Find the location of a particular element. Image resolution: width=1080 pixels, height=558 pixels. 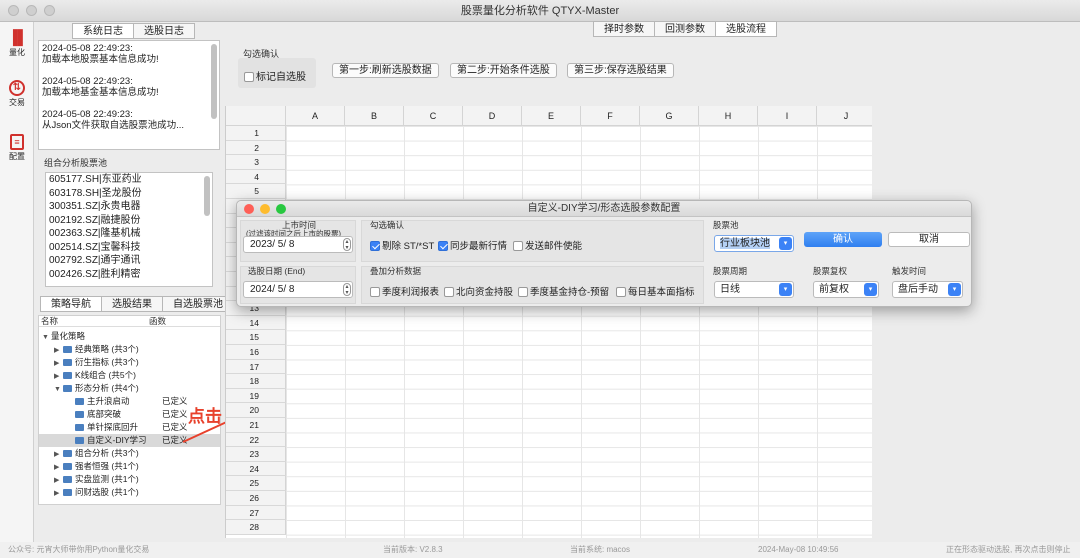

quarterly-profit-checkbox: 季度利润报表 is located at coordinates (404, 291).